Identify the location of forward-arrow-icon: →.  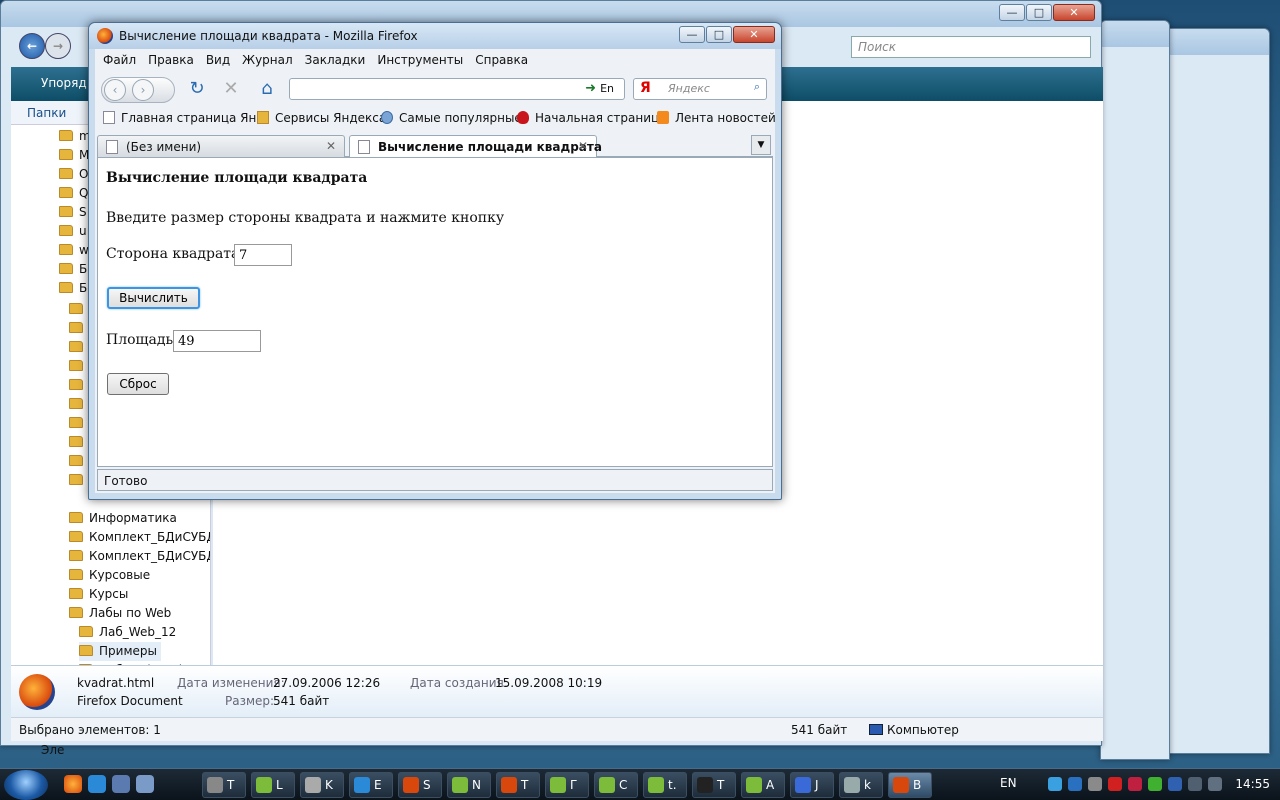
(58, 46).